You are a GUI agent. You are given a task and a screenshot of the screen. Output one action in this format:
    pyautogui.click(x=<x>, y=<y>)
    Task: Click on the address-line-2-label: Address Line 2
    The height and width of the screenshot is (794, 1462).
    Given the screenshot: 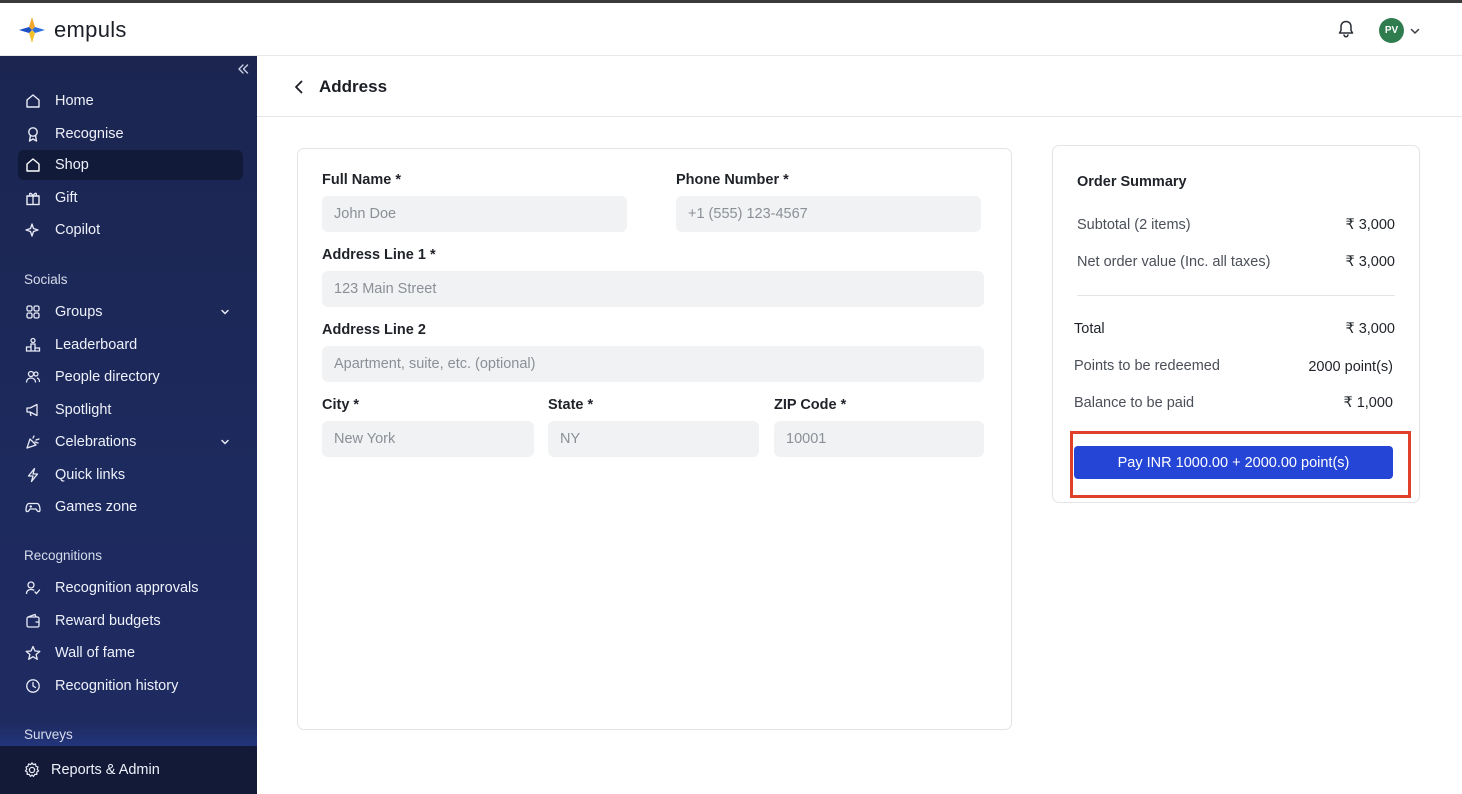 What is the action you would take?
    pyautogui.click(x=374, y=330)
    